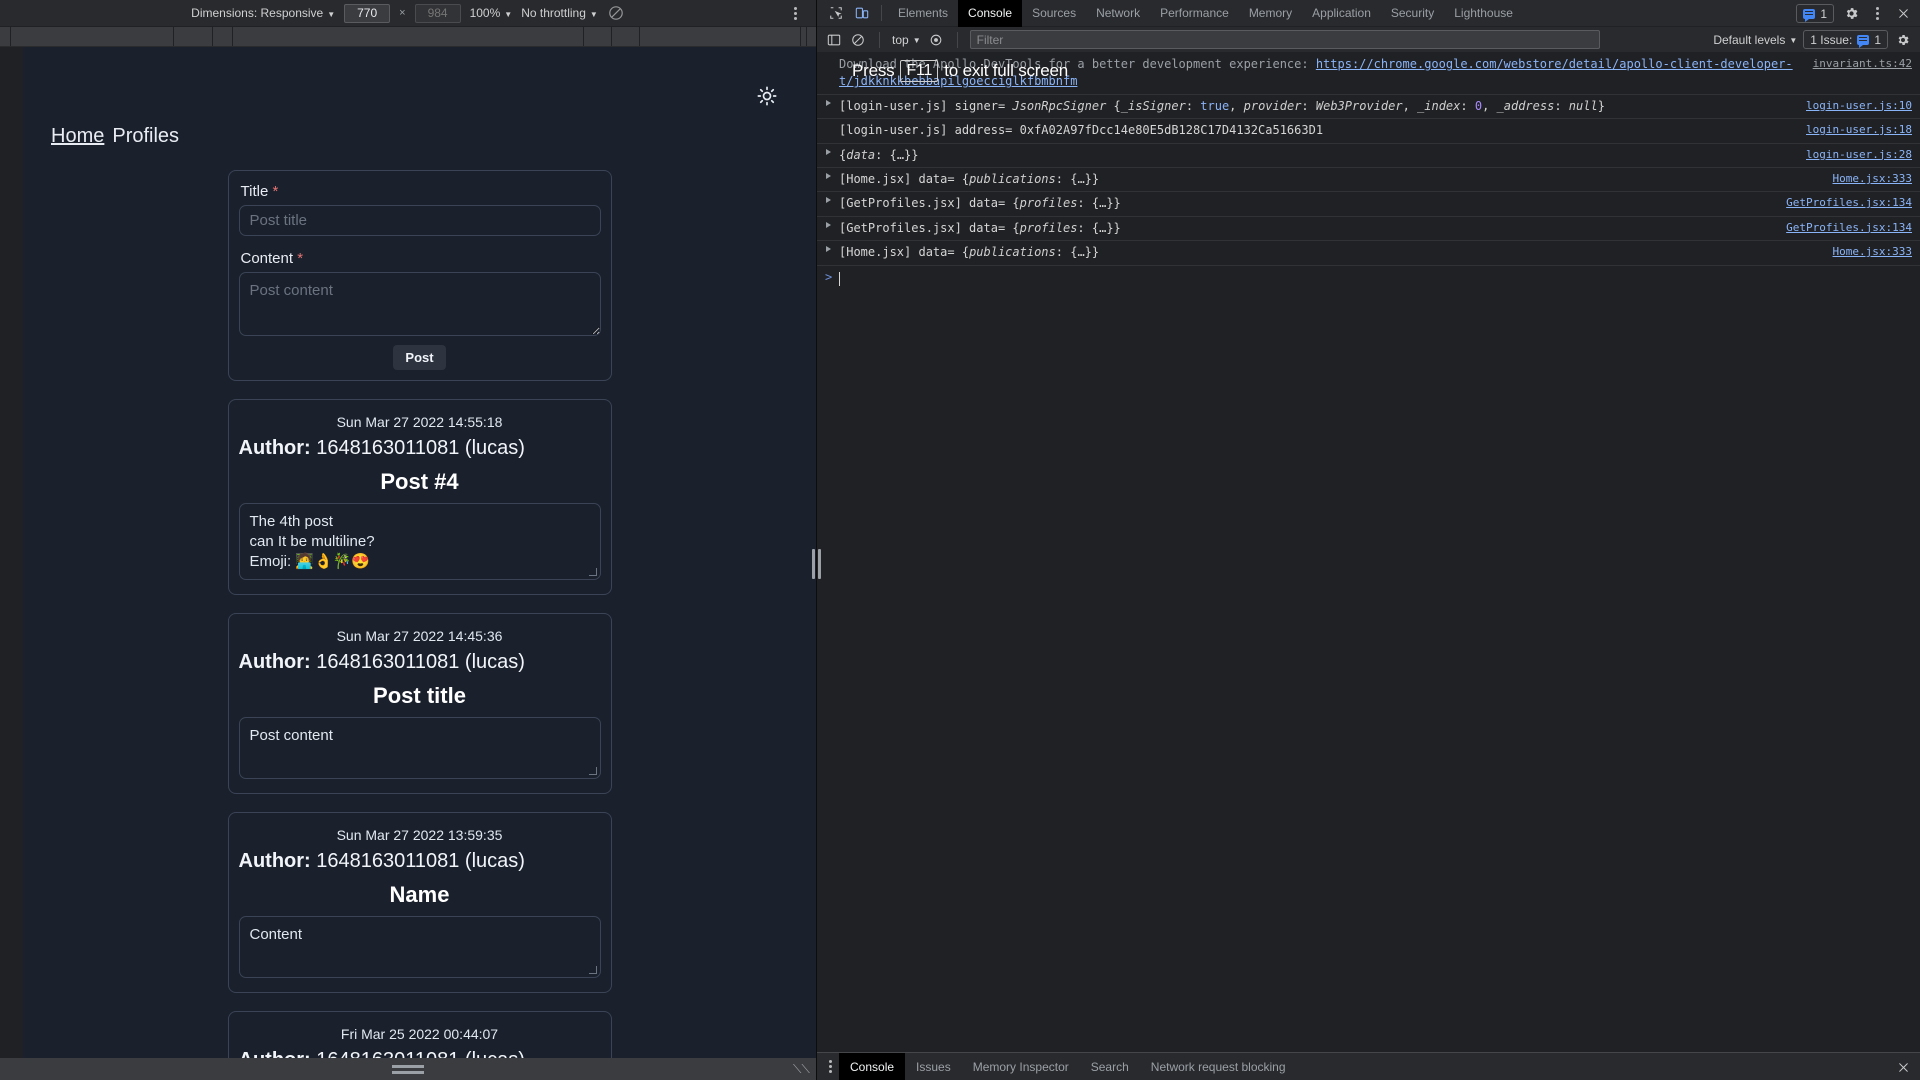  I want to click on tab-memory: Memory, so click(1270, 13).